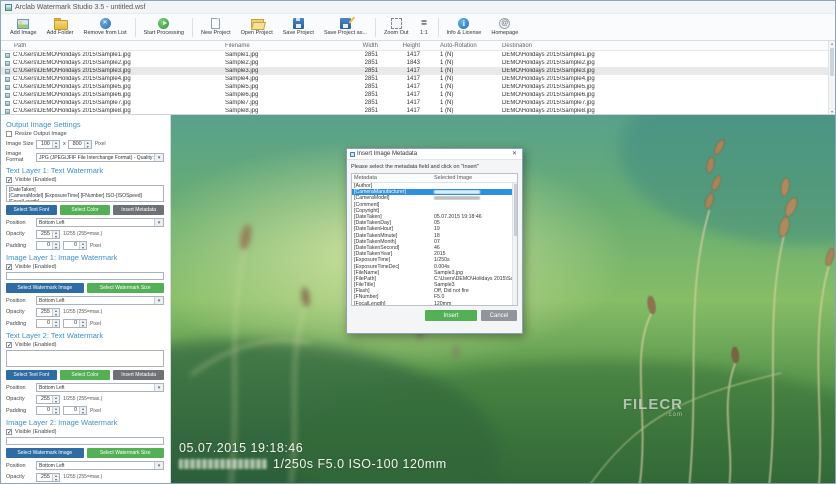 The image size is (836, 484). Describe the element at coordinates (408, 46) in the screenshot. I see `column-header-height: Height` at that location.